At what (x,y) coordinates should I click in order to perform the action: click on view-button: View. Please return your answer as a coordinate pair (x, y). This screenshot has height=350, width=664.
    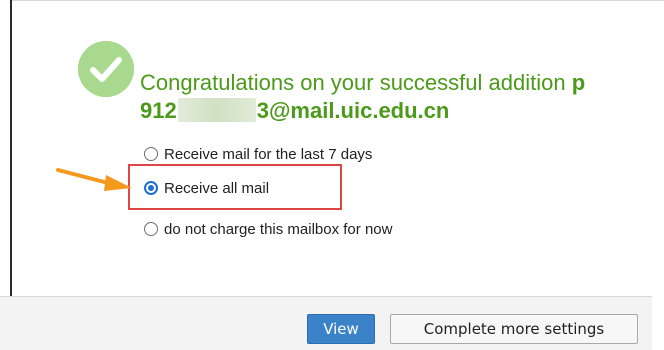
    Looking at the image, I should click on (341, 329).